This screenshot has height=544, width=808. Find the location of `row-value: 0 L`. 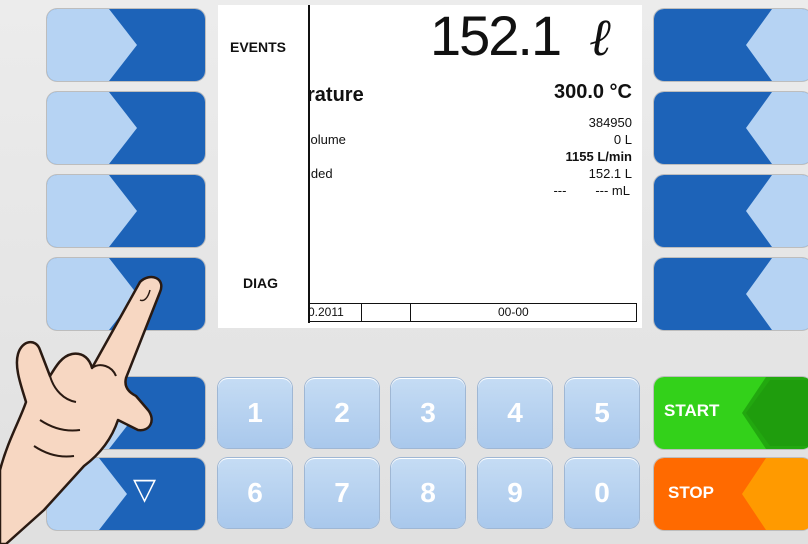

row-value: 0 L is located at coordinates (622, 139).